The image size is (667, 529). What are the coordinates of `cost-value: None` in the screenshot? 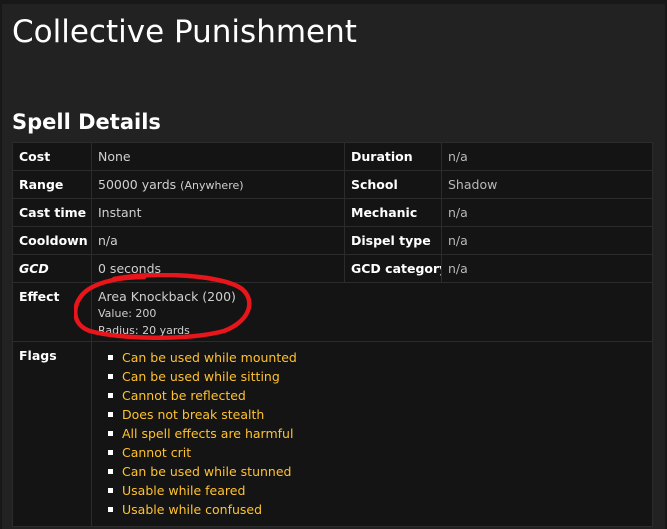 It's located at (218, 156).